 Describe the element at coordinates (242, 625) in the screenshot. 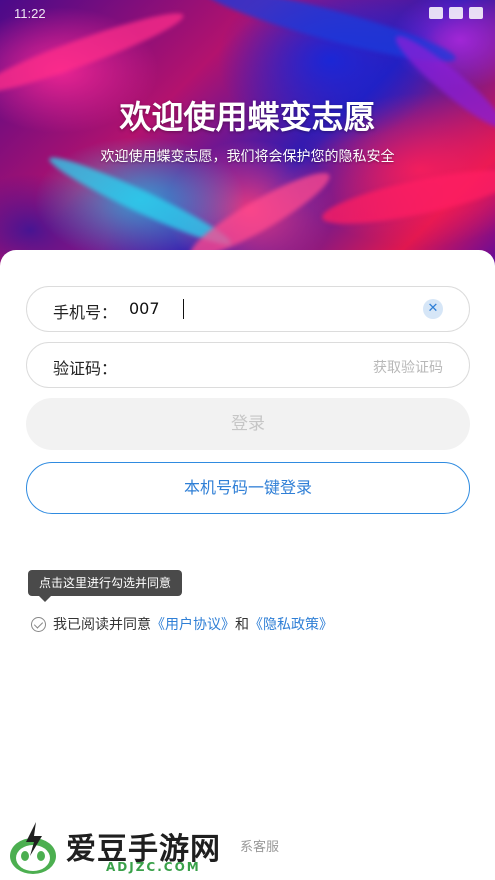

I see `agreement-and: 和` at that location.